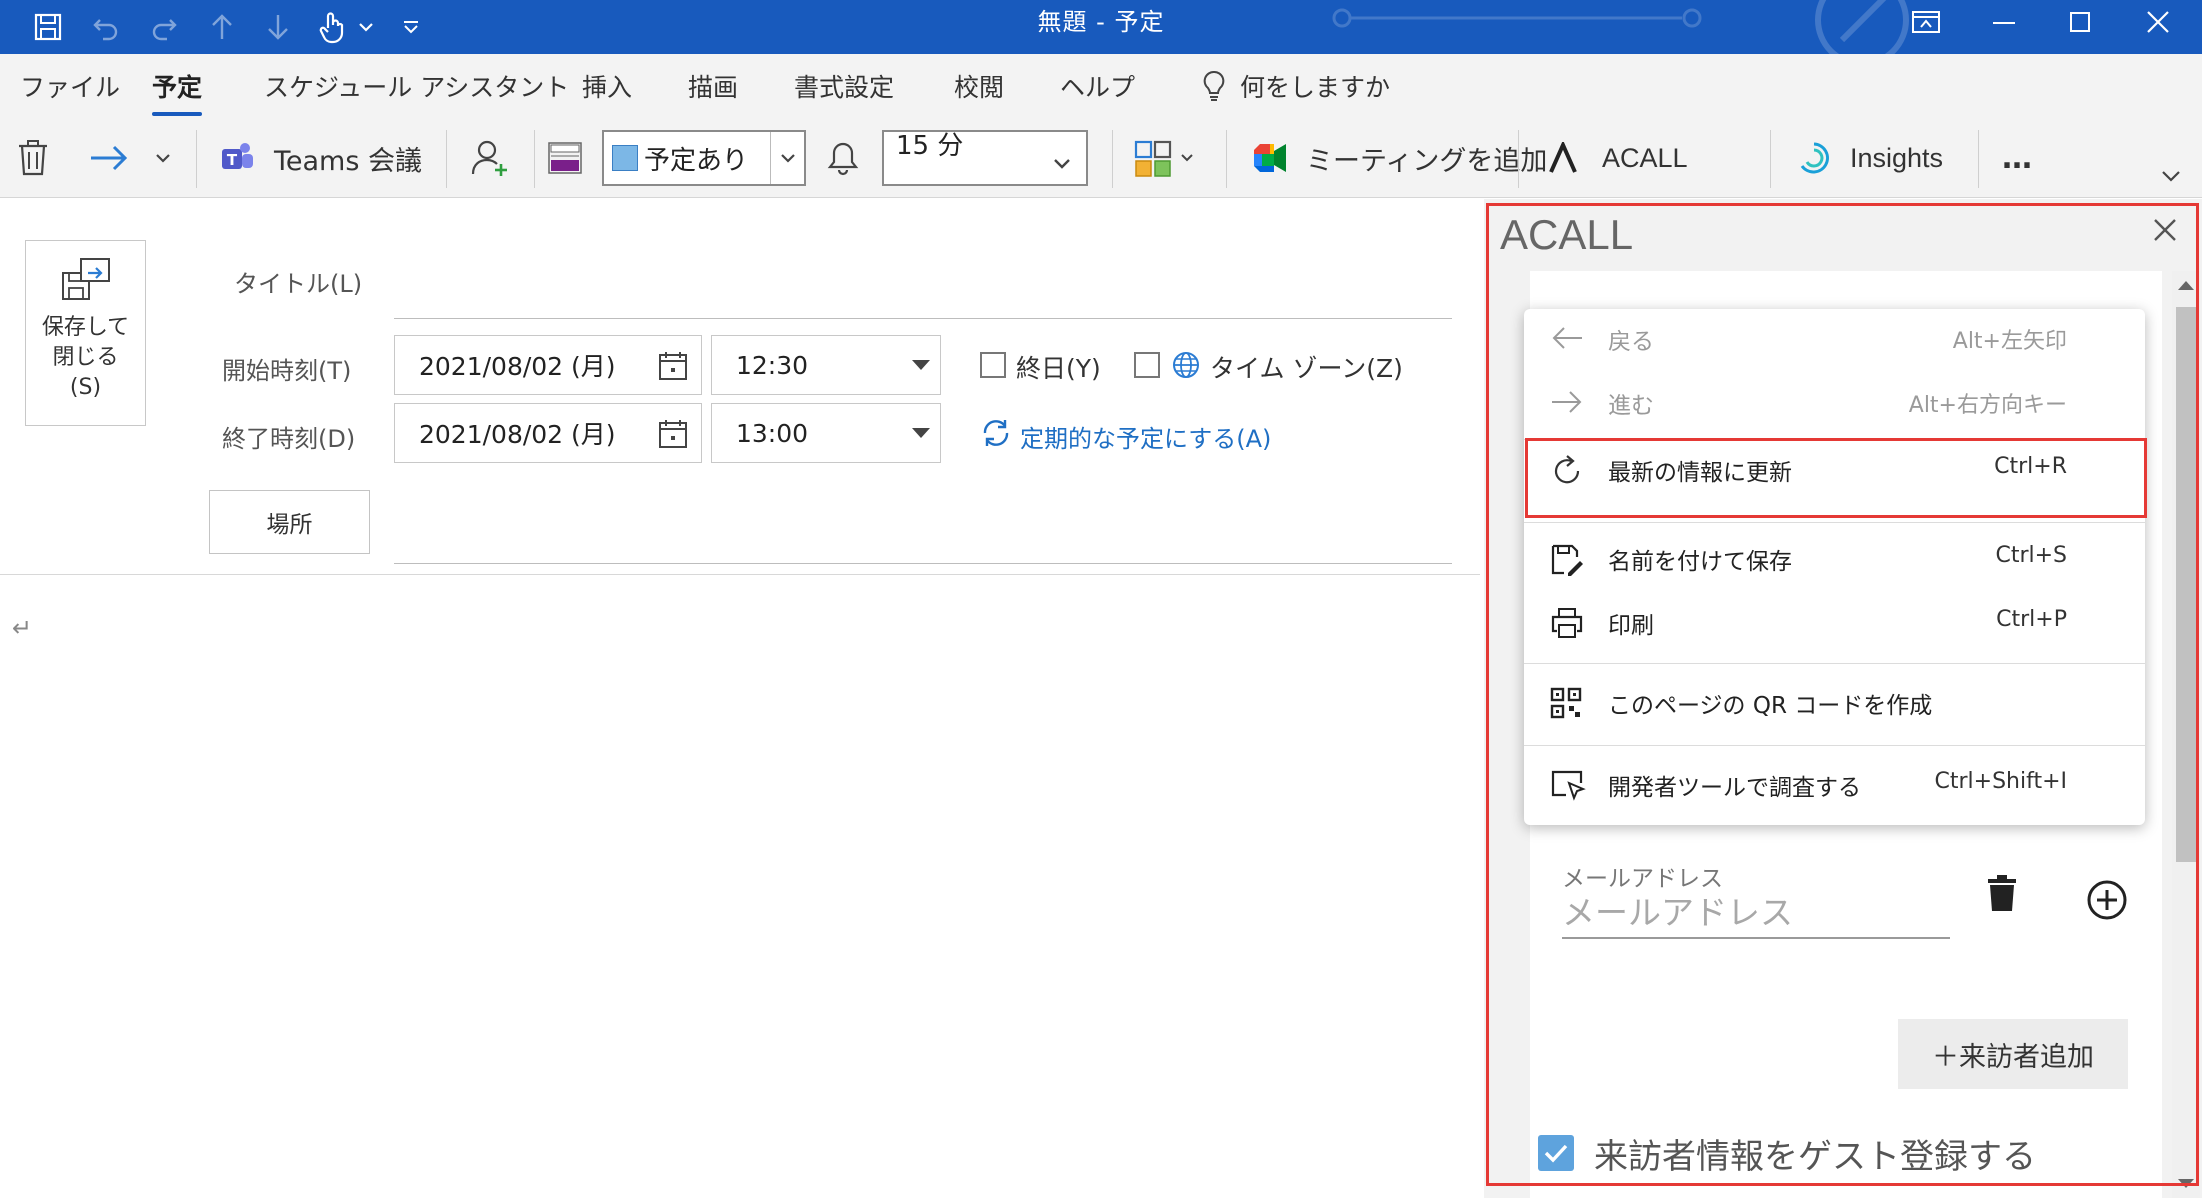  Describe the element at coordinates (289, 522) in the screenshot. I see `location-button: 場所` at that location.